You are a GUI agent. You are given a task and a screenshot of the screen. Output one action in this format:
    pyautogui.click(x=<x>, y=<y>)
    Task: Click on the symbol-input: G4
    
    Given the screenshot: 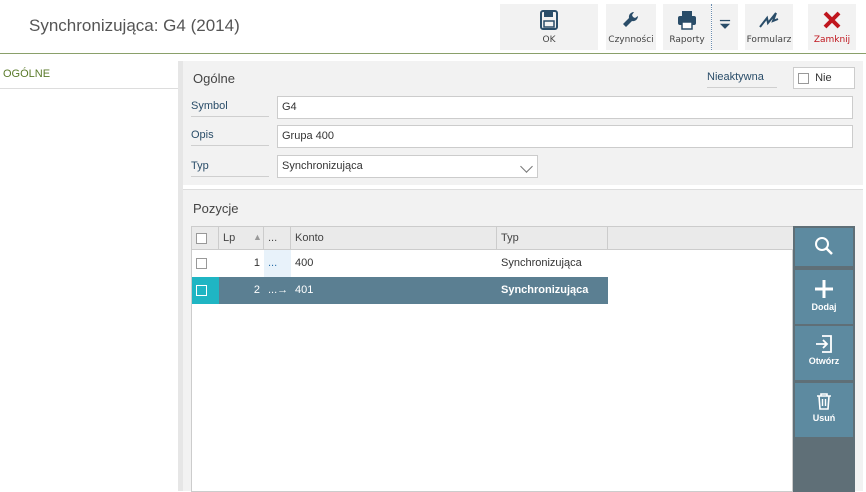 What is the action you would take?
    pyautogui.click(x=565, y=107)
    